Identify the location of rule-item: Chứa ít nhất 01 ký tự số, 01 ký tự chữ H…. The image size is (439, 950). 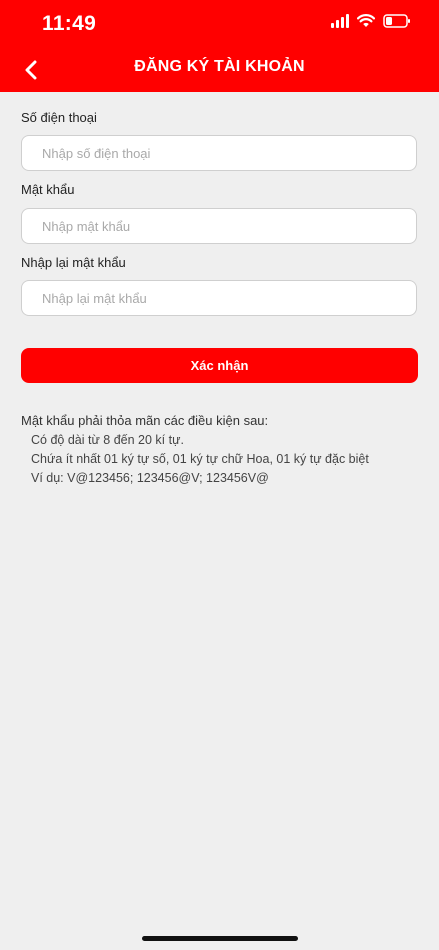
(200, 459).